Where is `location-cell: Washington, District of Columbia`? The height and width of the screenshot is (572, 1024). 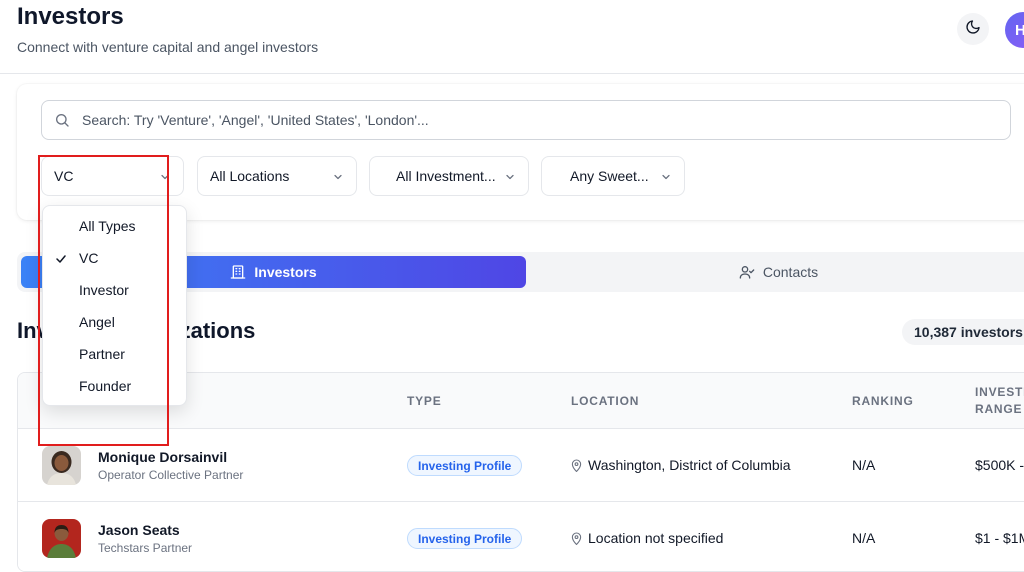
location-cell: Washington, District of Columbia is located at coordinates (681, 465).